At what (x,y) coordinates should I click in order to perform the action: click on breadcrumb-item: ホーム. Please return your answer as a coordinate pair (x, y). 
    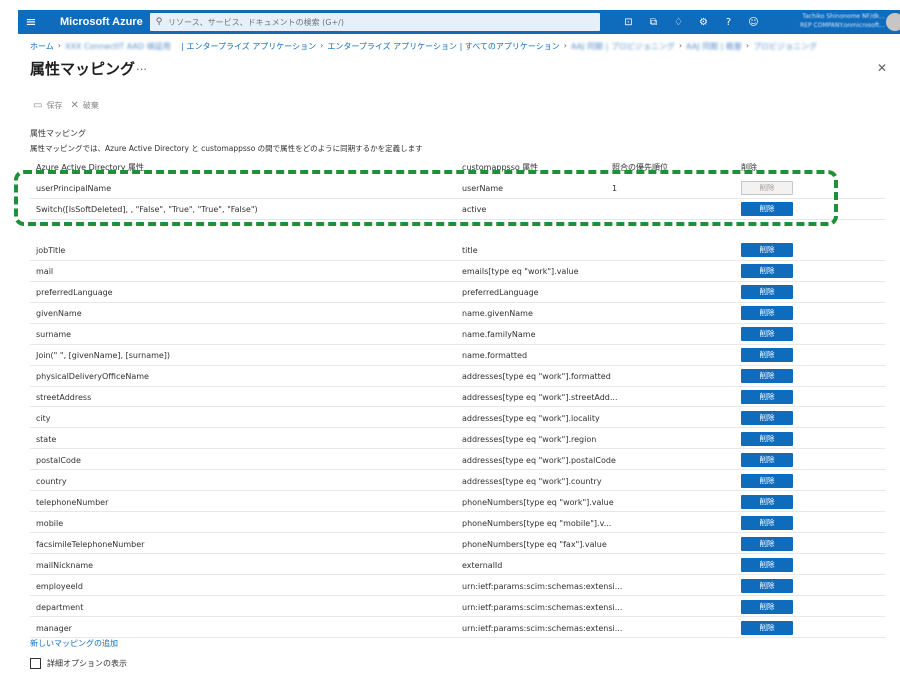
    Looking at the image, I should click on (42, 46).